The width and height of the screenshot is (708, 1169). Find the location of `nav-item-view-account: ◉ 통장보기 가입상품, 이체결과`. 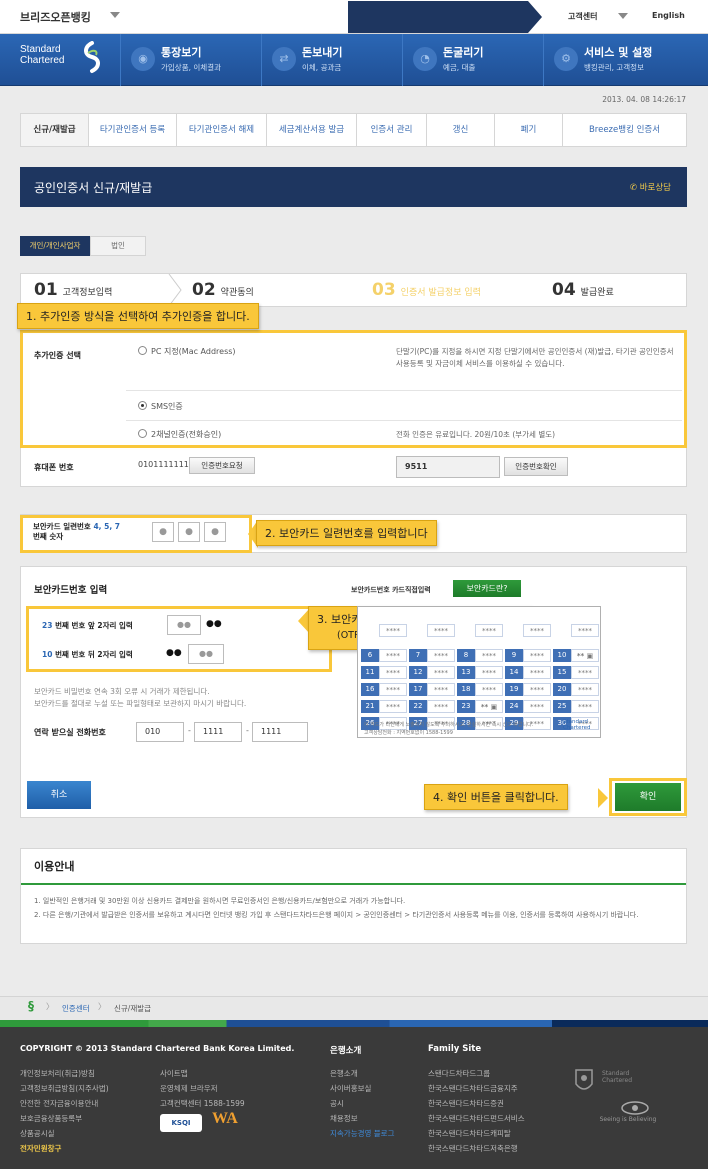

nav-item-view-account: ◉ 통장보기 가입상품, 이체결과 is located at coordinates (190, 60).